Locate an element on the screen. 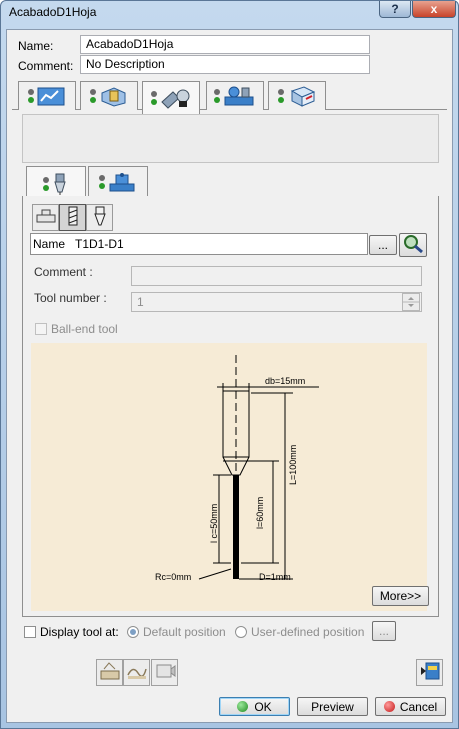  default-position-radio is located at coordinates (133, 632).